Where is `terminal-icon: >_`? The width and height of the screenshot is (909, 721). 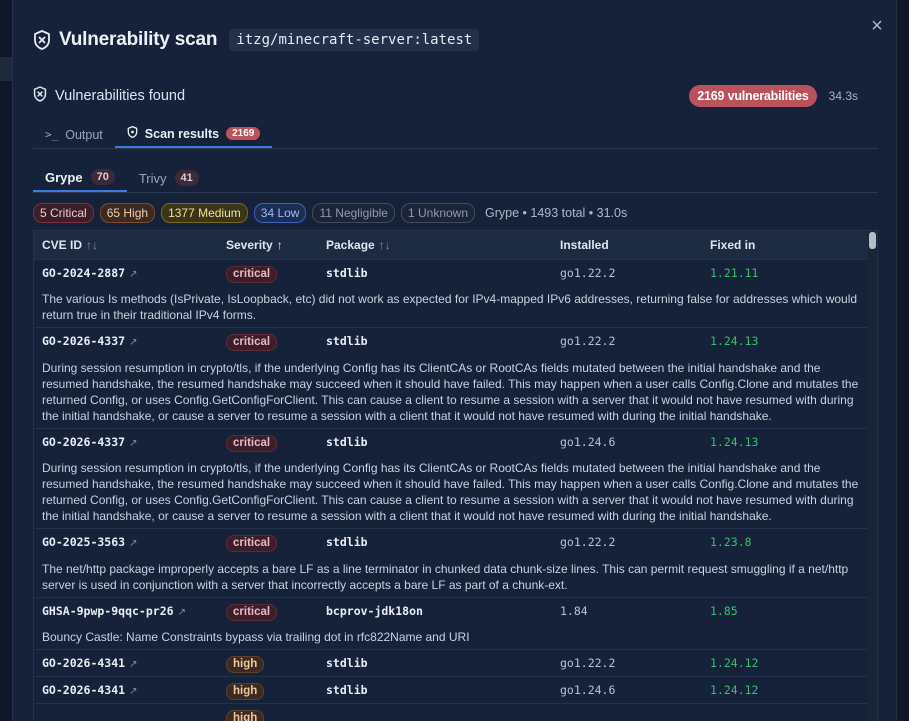 terminal-icon: >_ is located at coordinates (52, 134).